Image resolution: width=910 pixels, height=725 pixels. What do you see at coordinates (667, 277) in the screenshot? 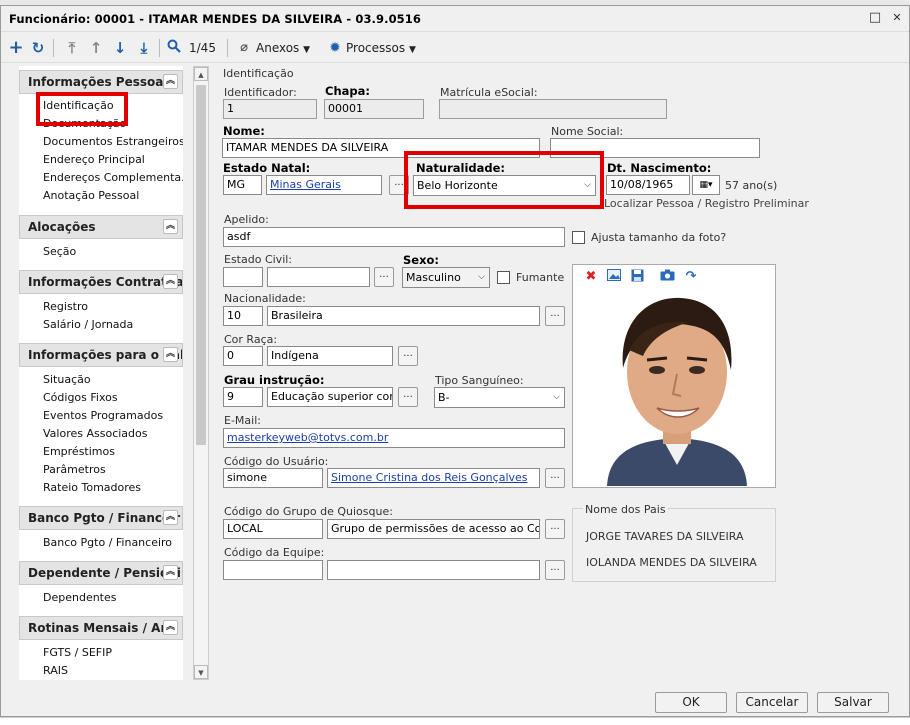
I see `camera-icon` at bounding box center [667, 277].